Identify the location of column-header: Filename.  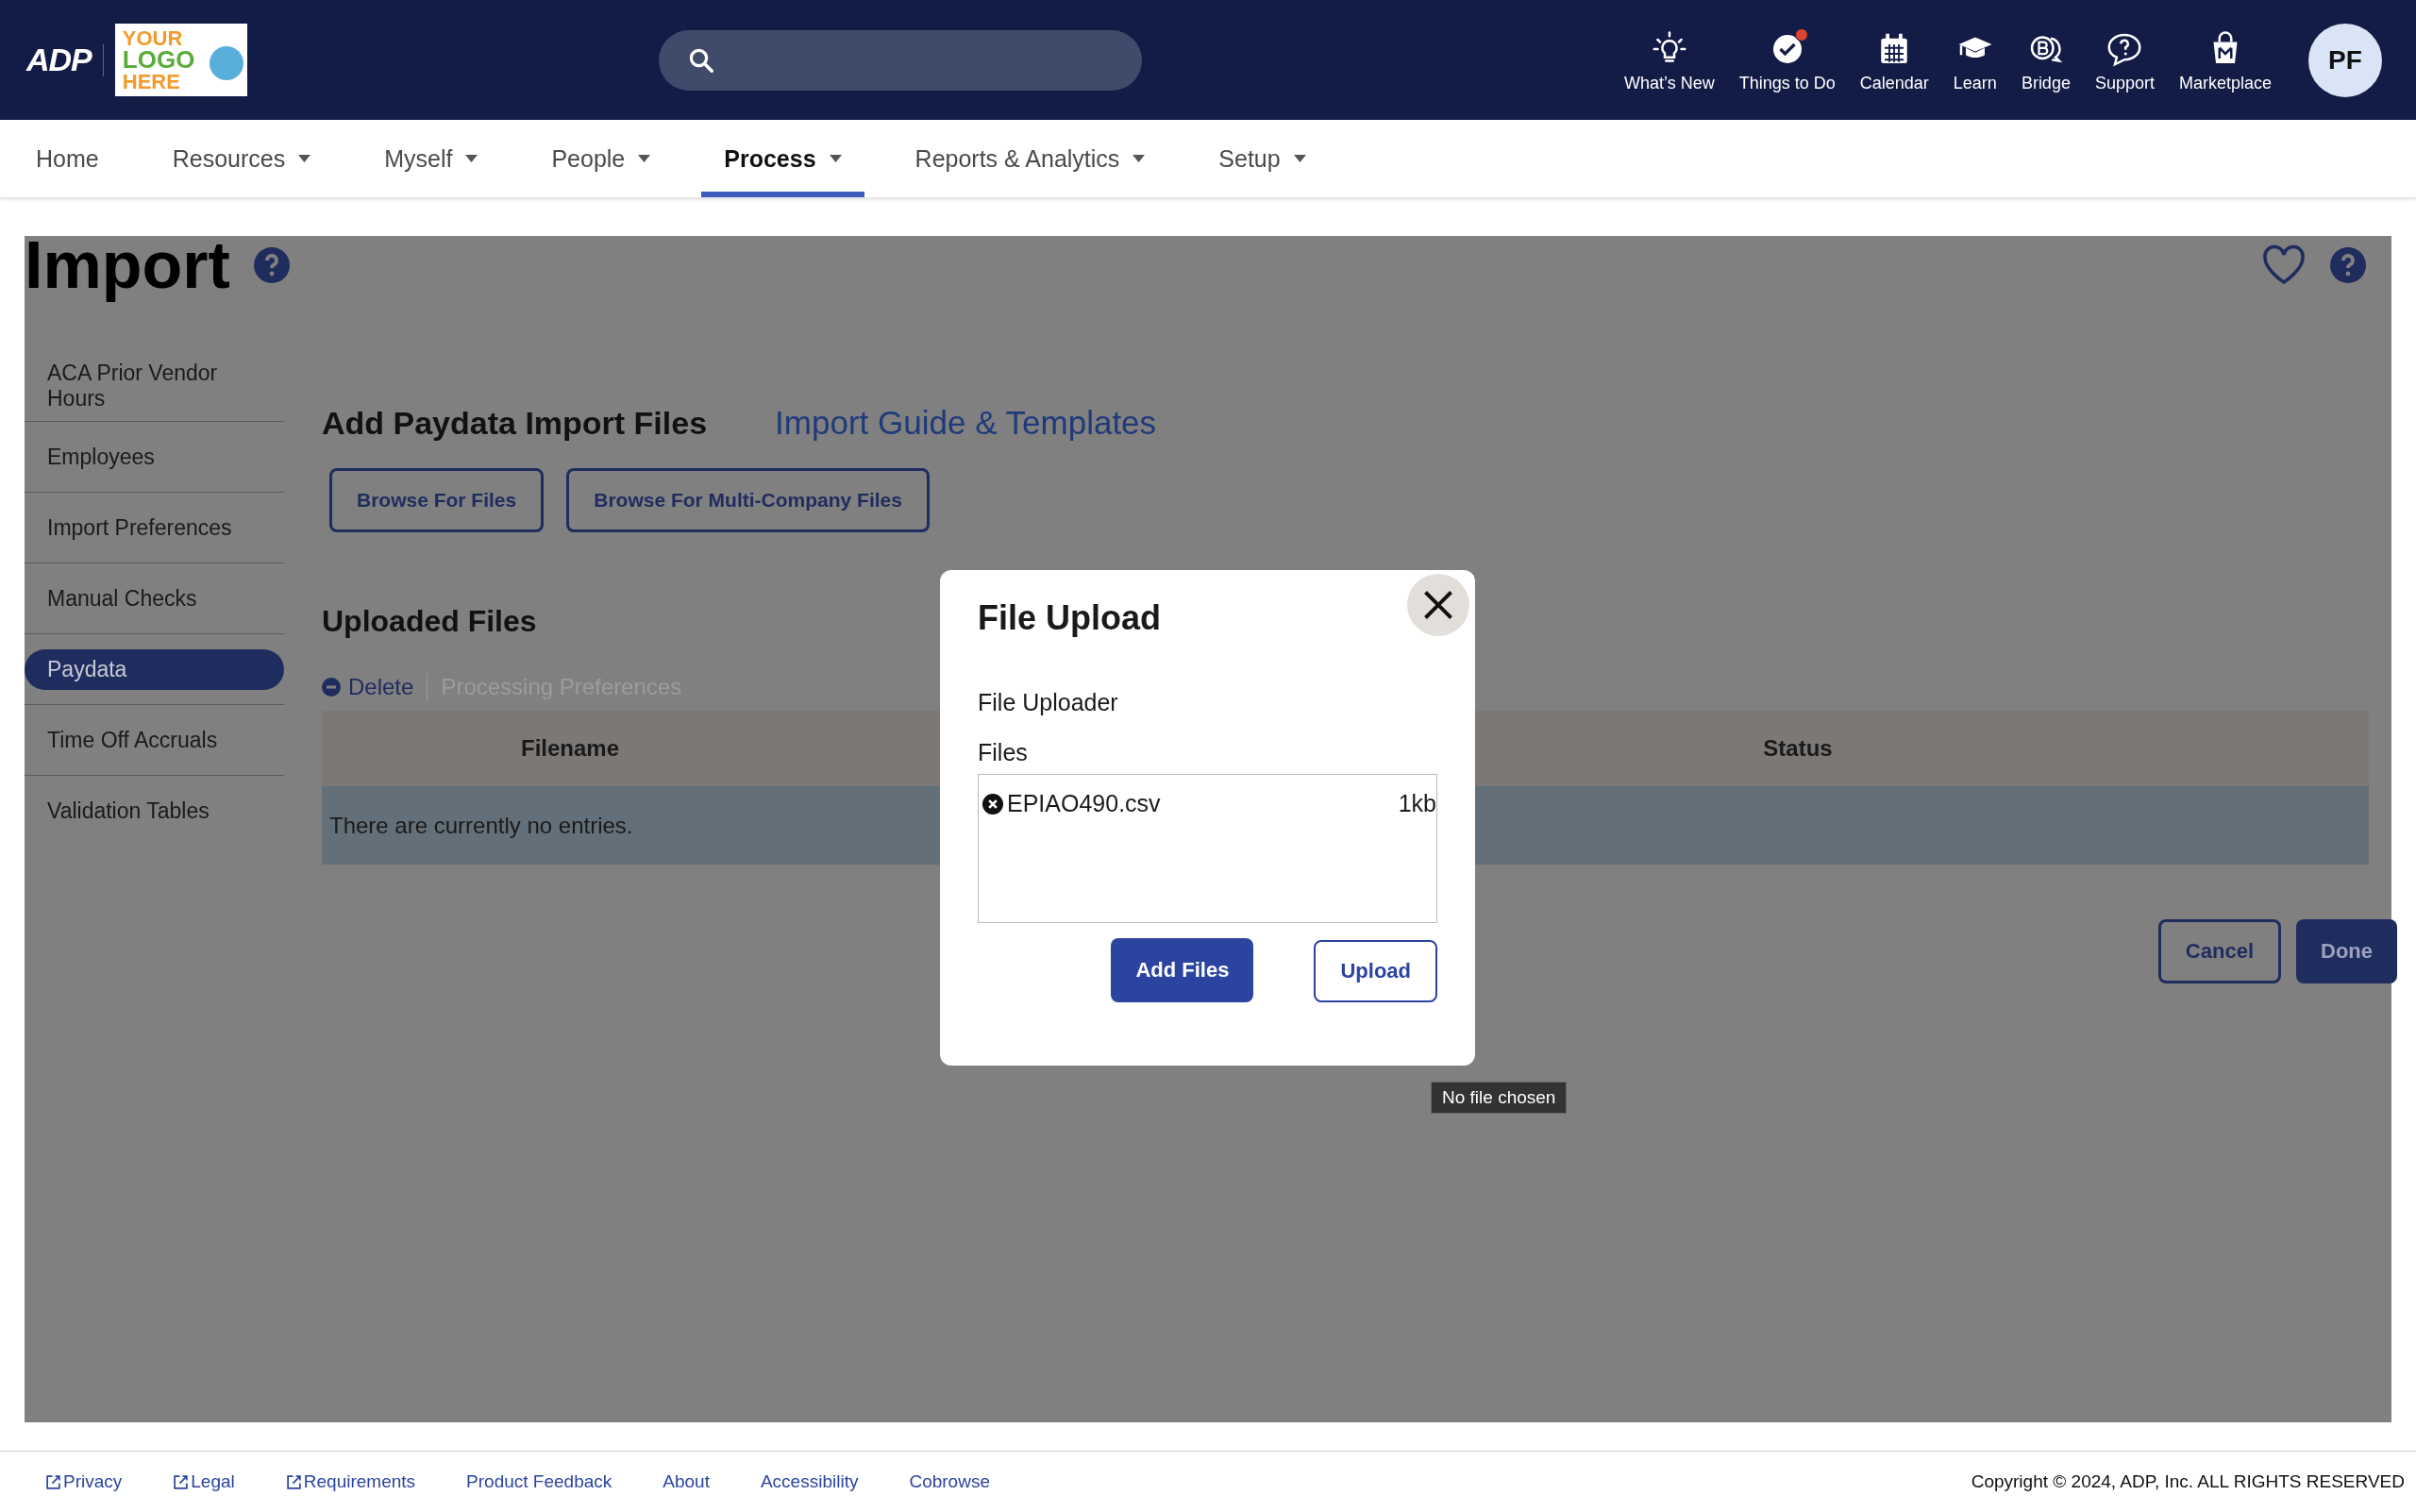
(569, 748).